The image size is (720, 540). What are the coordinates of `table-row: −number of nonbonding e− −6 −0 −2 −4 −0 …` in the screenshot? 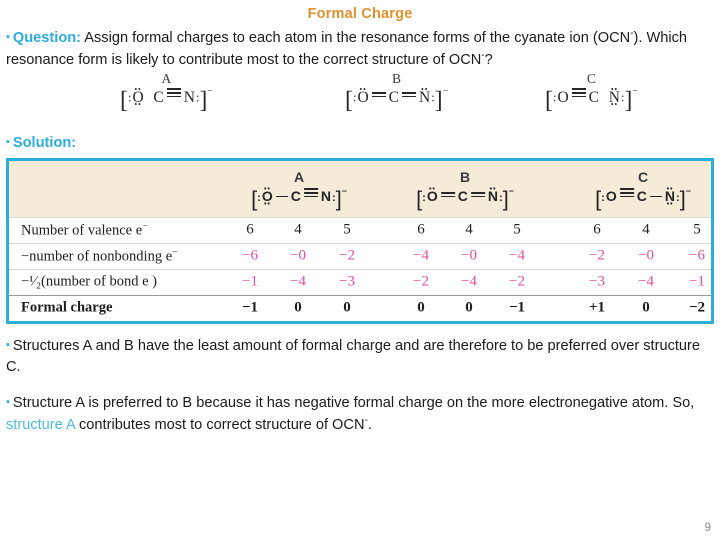 It's located at (360, 255).